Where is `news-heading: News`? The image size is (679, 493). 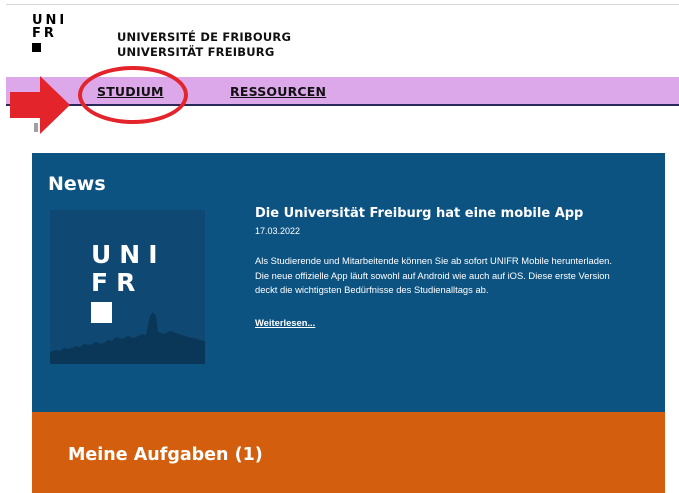 news-heading: News is located at coordinates (77, 184).